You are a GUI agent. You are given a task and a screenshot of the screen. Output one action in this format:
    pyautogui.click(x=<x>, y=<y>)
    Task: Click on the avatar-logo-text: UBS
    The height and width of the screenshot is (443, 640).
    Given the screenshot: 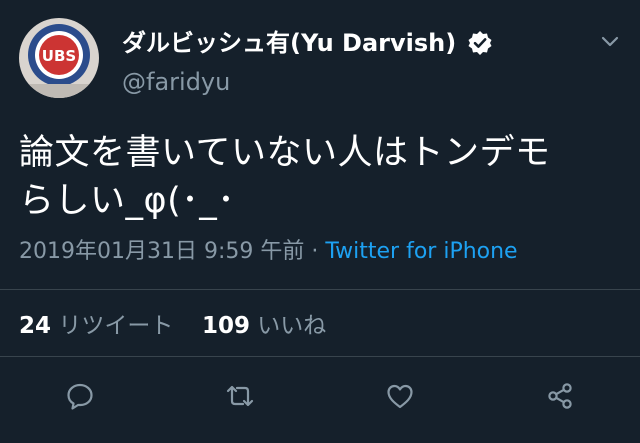 What is the action you would take?
    pyautogui.click(x=59, y=56)
    